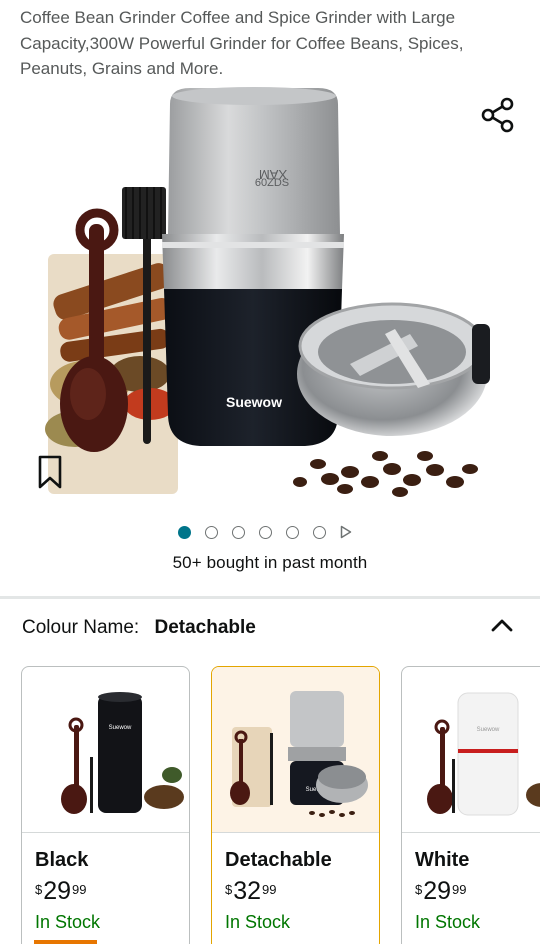 This screenshot has width=540, height=944. What do you see at coordinates (81, 627) in the screenshot?
I see `colour-label: Colour Name:` at bounding box center [81, 627].